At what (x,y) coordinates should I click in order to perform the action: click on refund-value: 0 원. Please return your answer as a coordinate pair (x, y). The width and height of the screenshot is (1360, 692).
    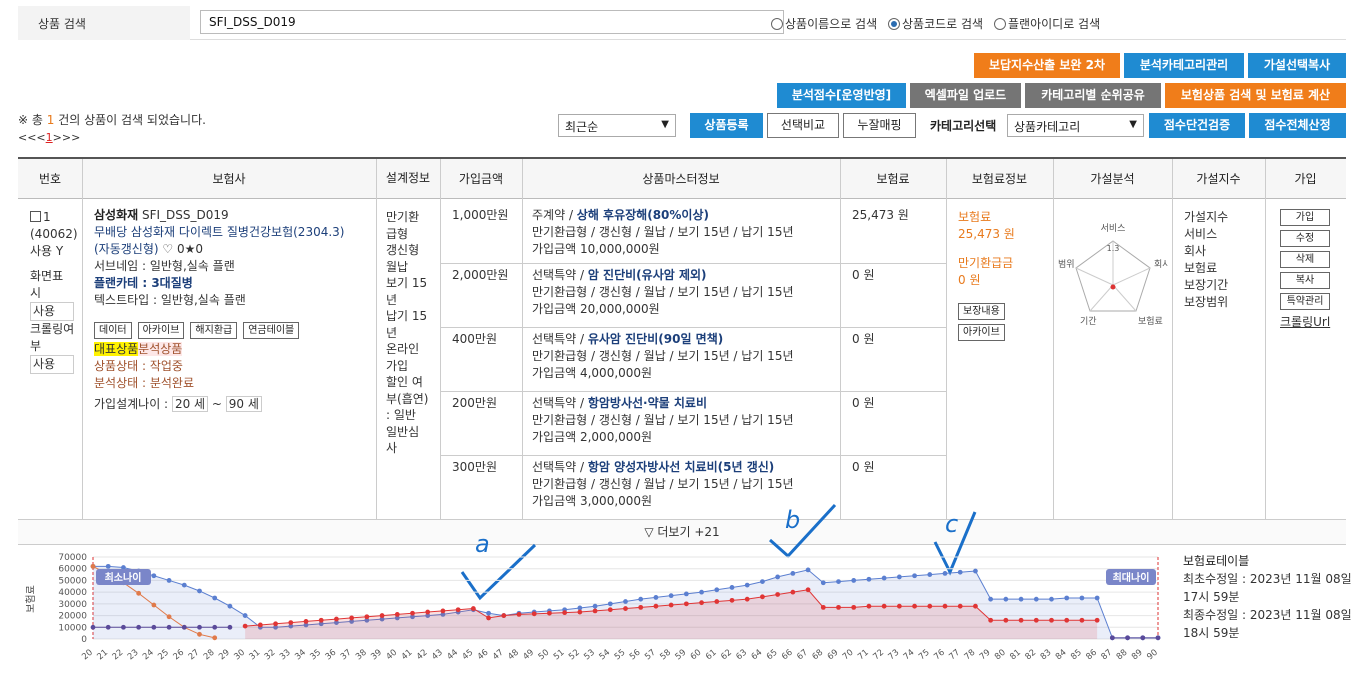
    Looking at the image, I should click on (969, 280).